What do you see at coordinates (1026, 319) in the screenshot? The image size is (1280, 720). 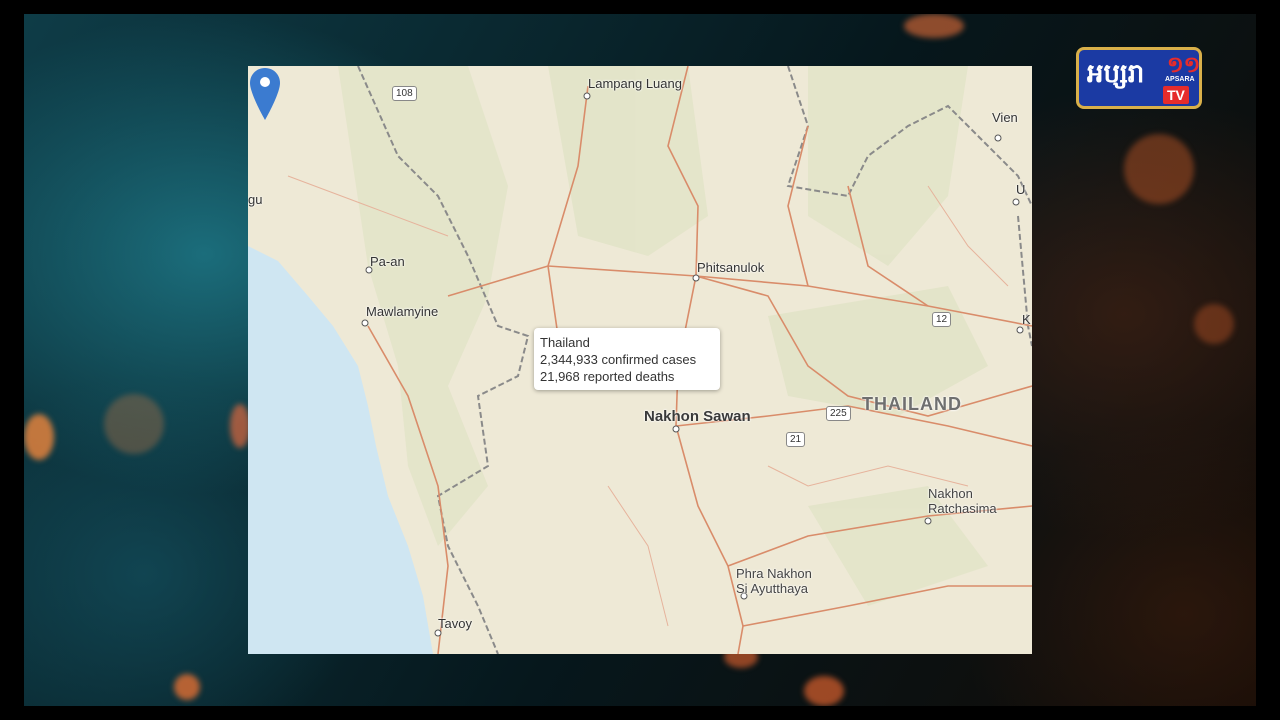 I see `label-k: K` at bounding box center [1026, 319].